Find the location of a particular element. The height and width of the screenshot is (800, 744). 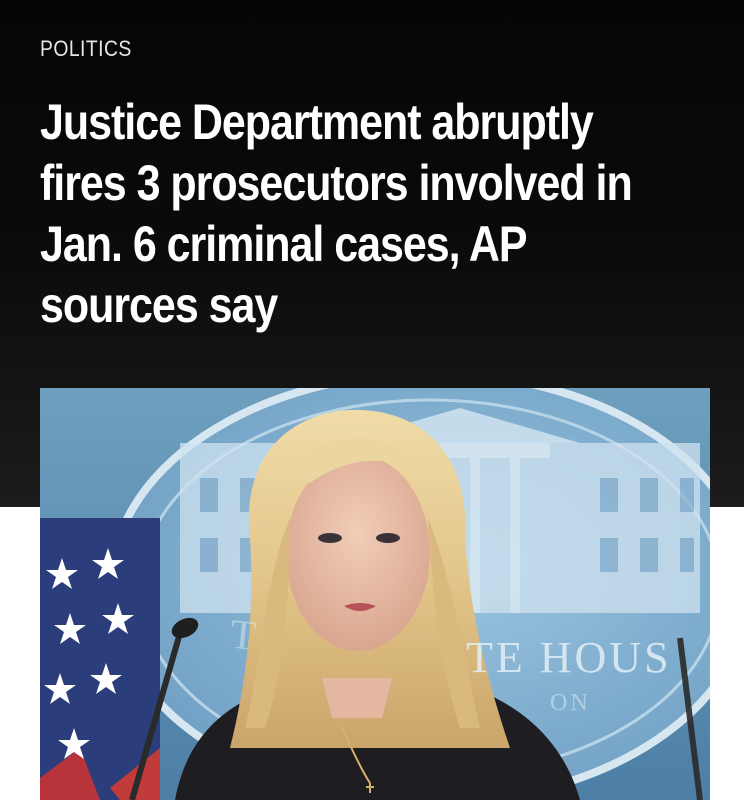

section-label: POLITICS is located at coordinates (86, 49).